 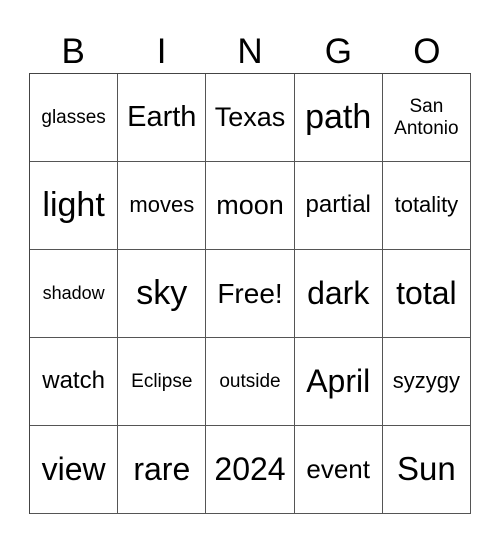 I want to click on bingo-cell: Sun, so click(x=426, y=470).